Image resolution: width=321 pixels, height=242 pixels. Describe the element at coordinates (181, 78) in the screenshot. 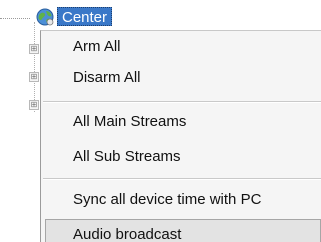

I see `menu-item-disarm-all: Disarm All` at that location.